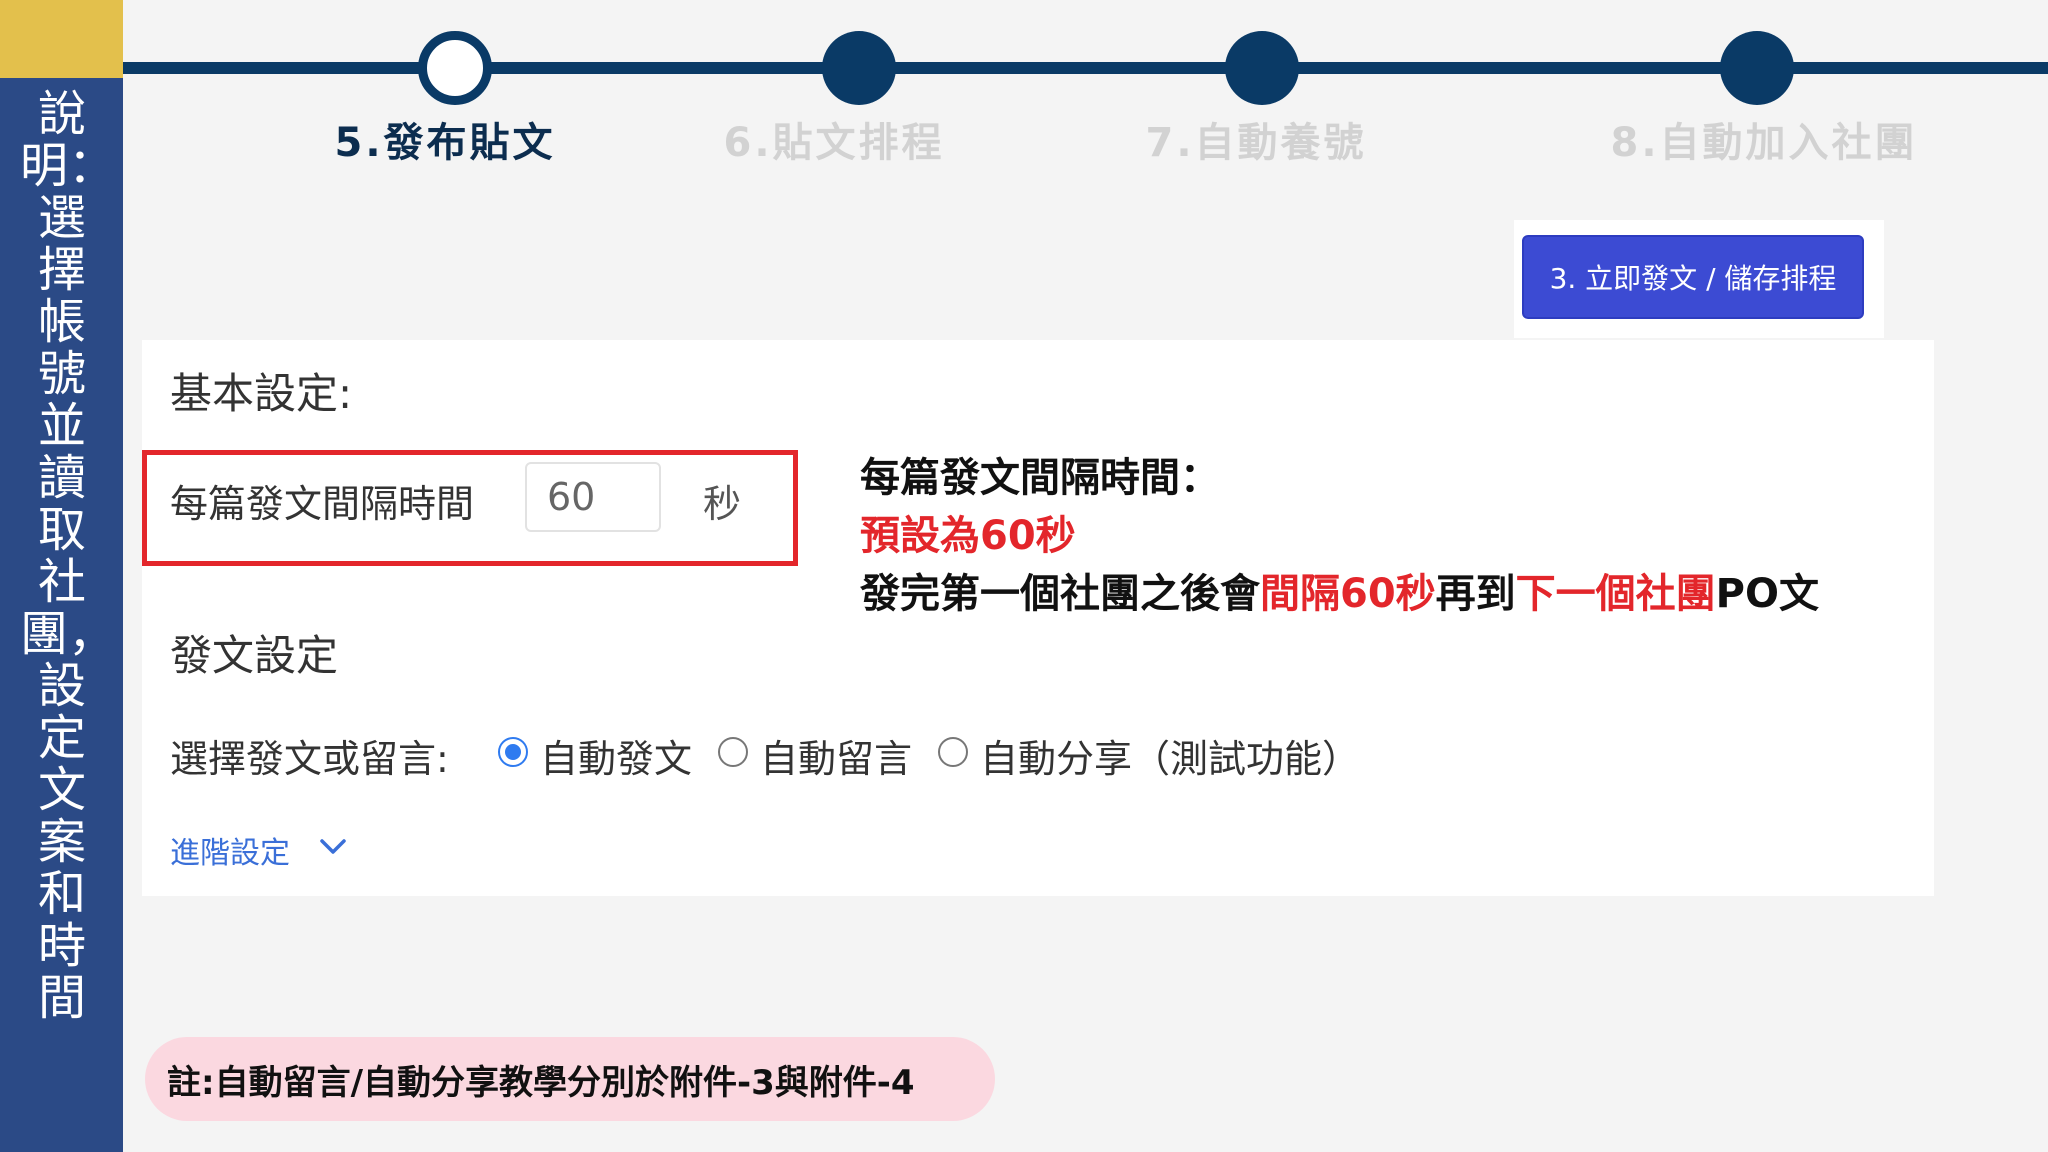 Image resolution: width=2048 pixels, height=1152 pixels. What do you see at coordinates (968, 536) in the screenshot?
I see `annotation-default: 預設為60秒` at bounding box center [968, 536].